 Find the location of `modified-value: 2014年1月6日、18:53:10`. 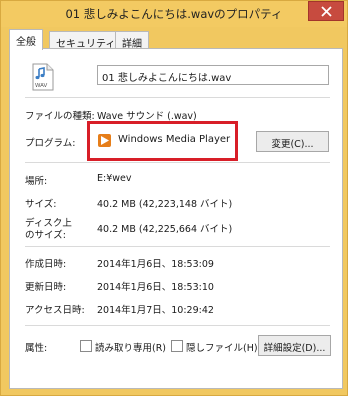

modified-value: 2014年1月6日、18:53:10 is located at coordinates (155, 287).